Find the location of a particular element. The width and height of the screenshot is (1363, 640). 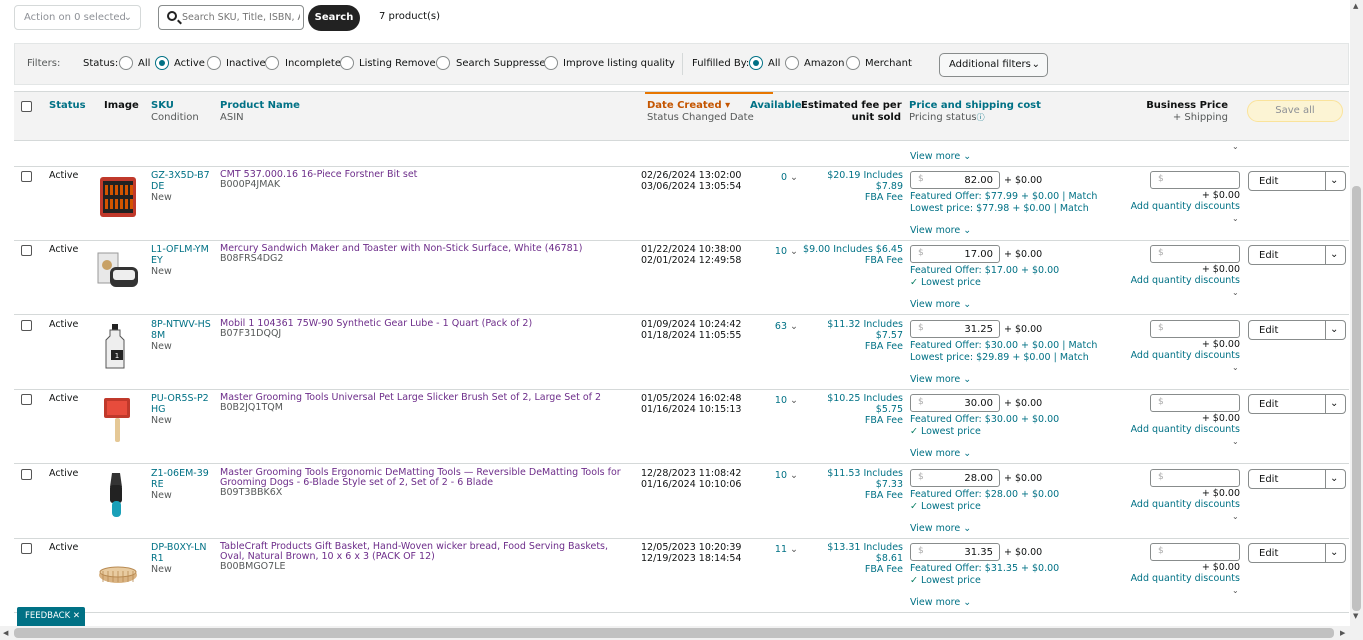

edit-button: Edit is located at coordinates (1268, 479).